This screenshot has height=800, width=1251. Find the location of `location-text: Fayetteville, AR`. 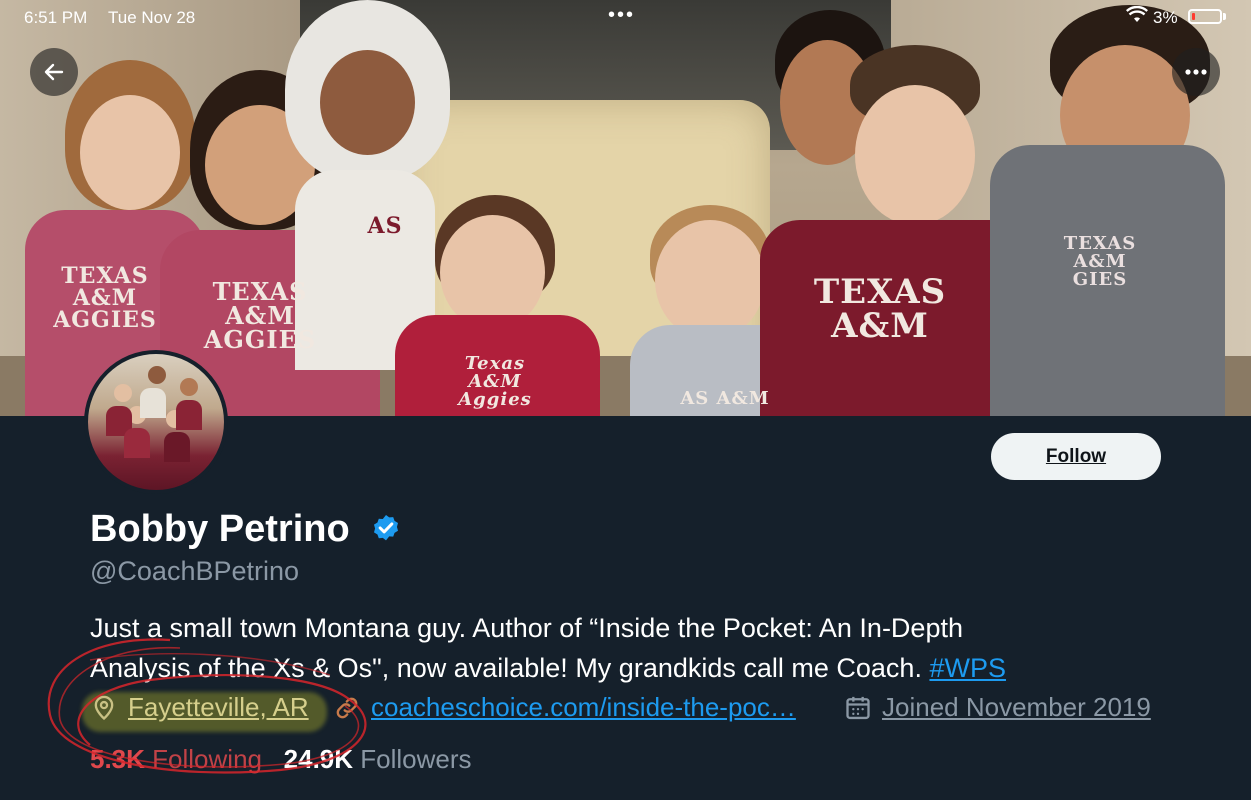

location-text: Fayetteville, AR is located at coordinates (218, 707).